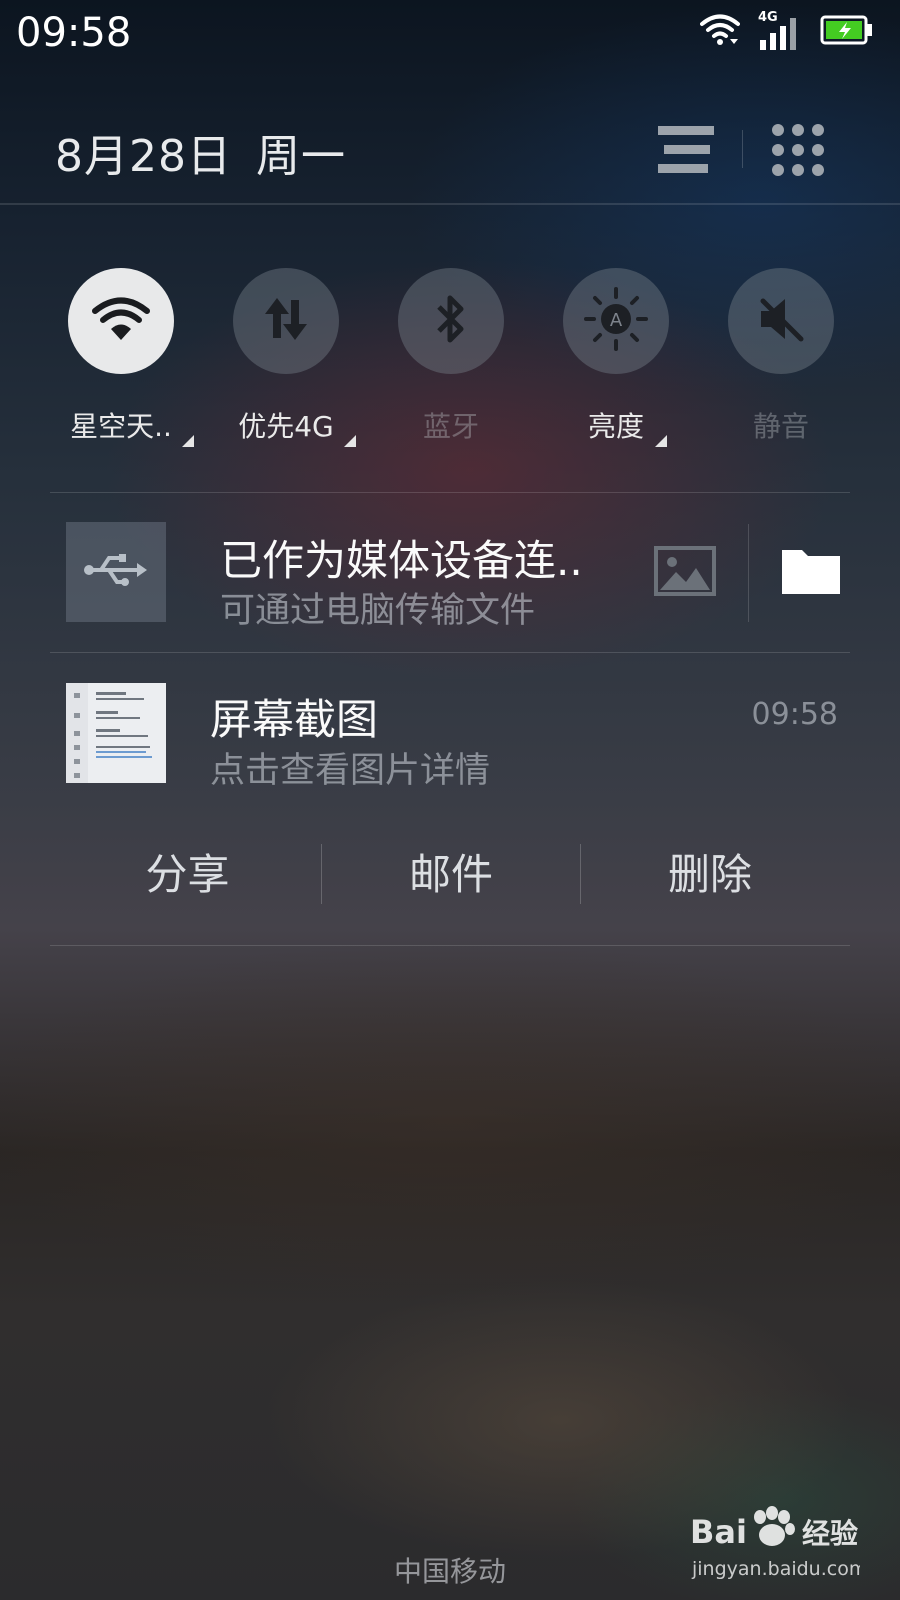  I want to click on status-icons: 4G, so click(787, 31).